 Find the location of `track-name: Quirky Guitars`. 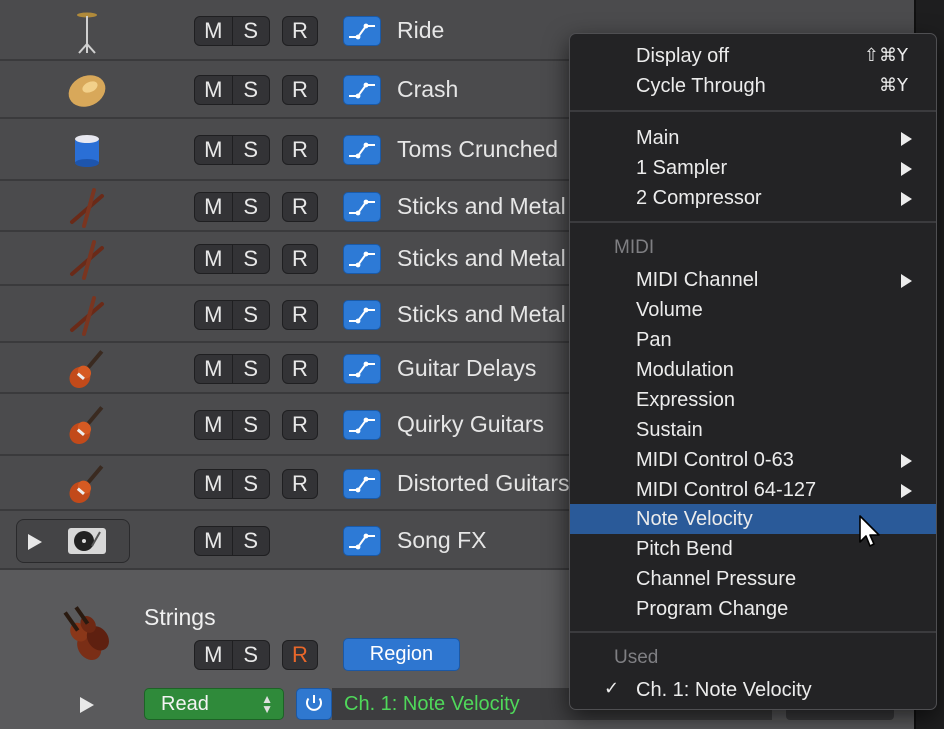

track-name: Quirky Guitars is located at coordinates (470, 424).